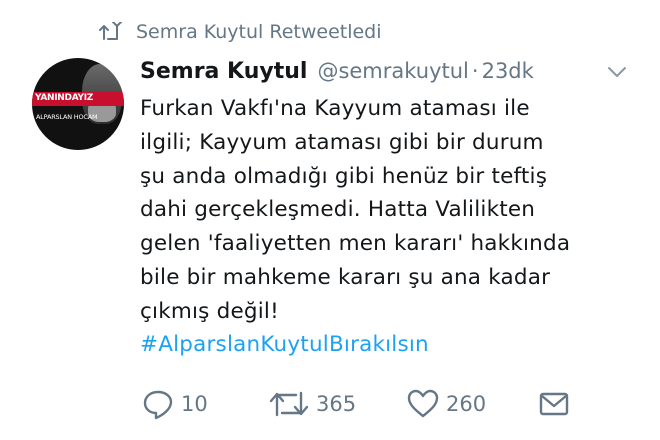  What do you see at coordinates (174, 404) in the screenshot?
I see `reply-button: 10` at bounding box center [174, 404].